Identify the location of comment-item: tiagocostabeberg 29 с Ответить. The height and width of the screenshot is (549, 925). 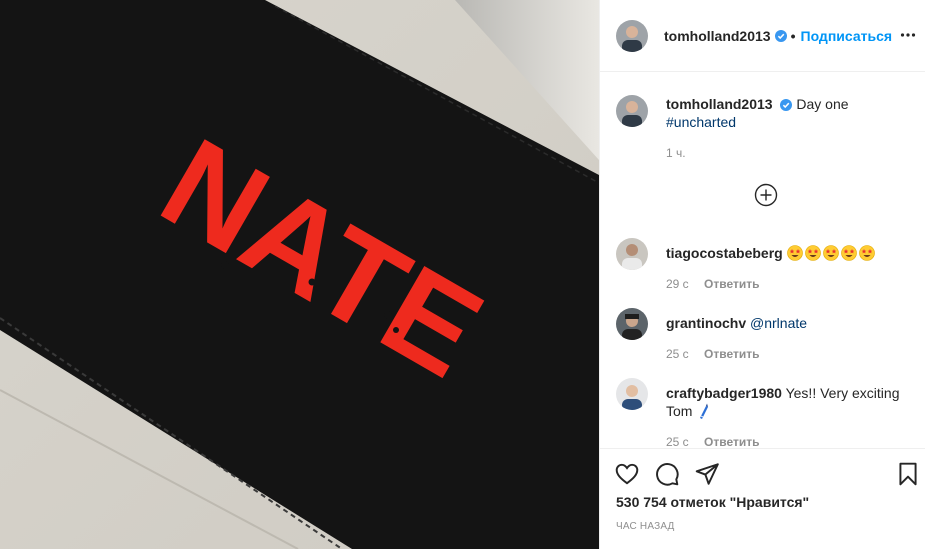
(764, 268).